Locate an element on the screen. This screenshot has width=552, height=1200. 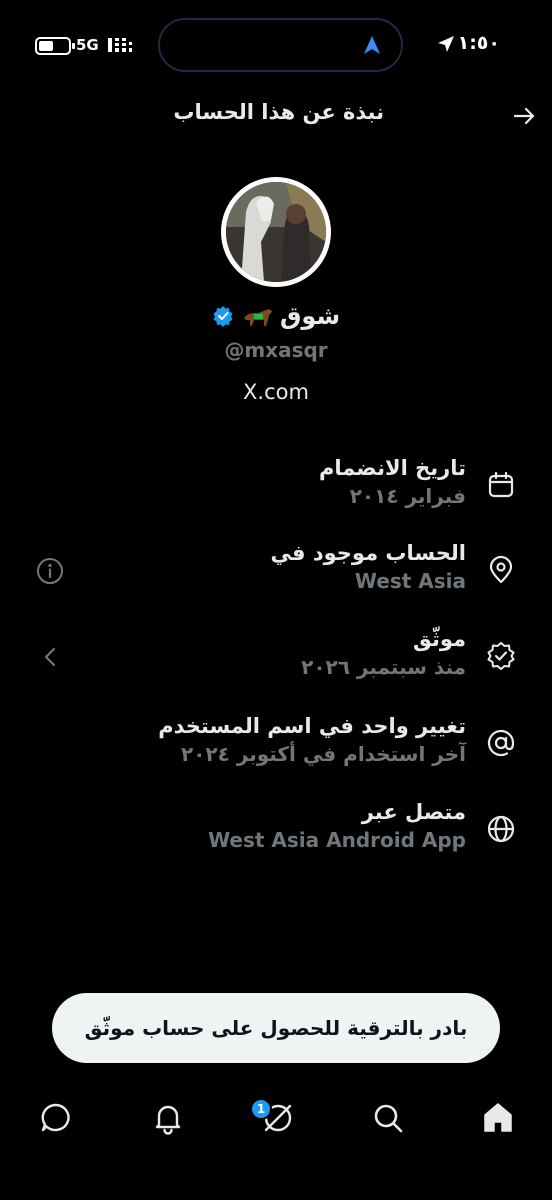
header: نبذة عن هذا الحساب is located at coordinates (276, 116).